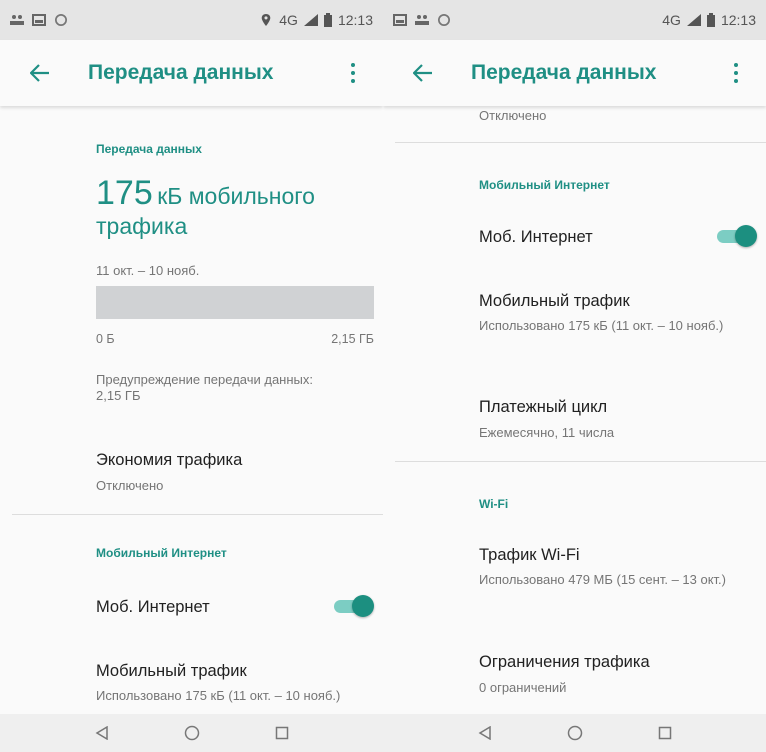 The width and height of the screenshot is (766, 752). What do you see at coordinates (105, 339) in the screenshot?
I see `usage-bar-min: 0 Б` at bounding box center [105, 339].